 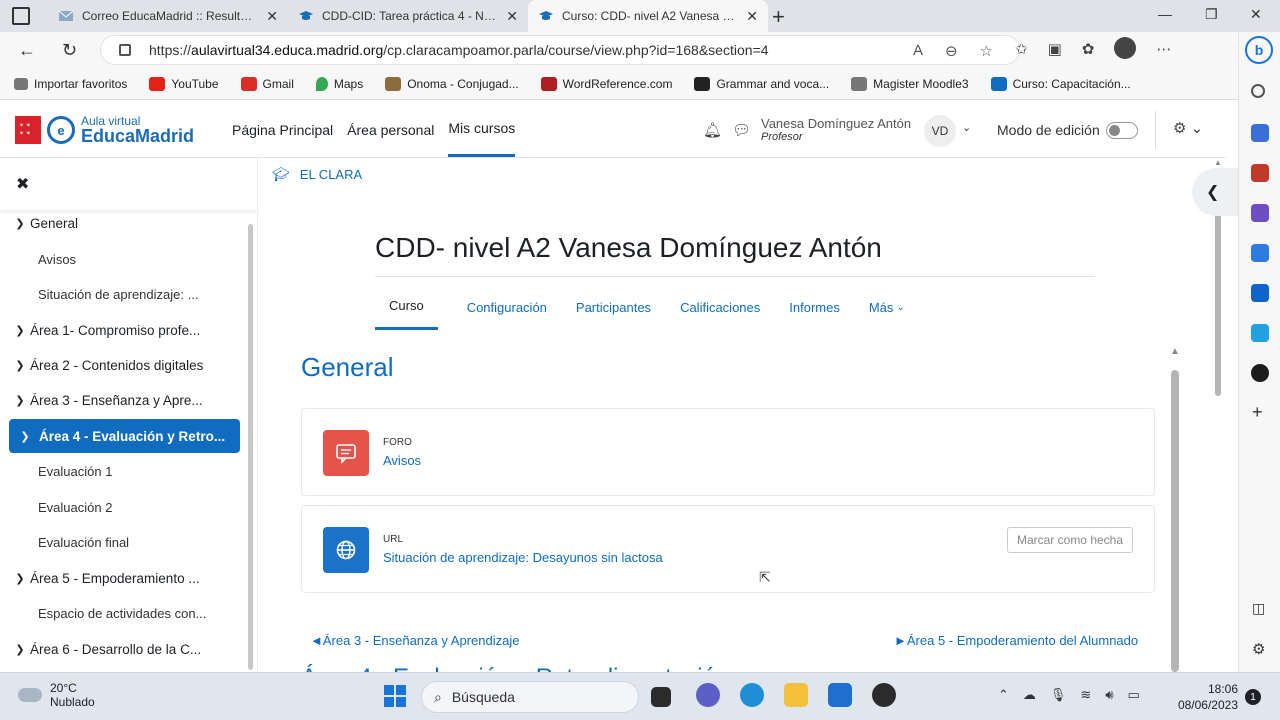 I want to click on extensions-icon: ✿, so click(x=1088, y=49).